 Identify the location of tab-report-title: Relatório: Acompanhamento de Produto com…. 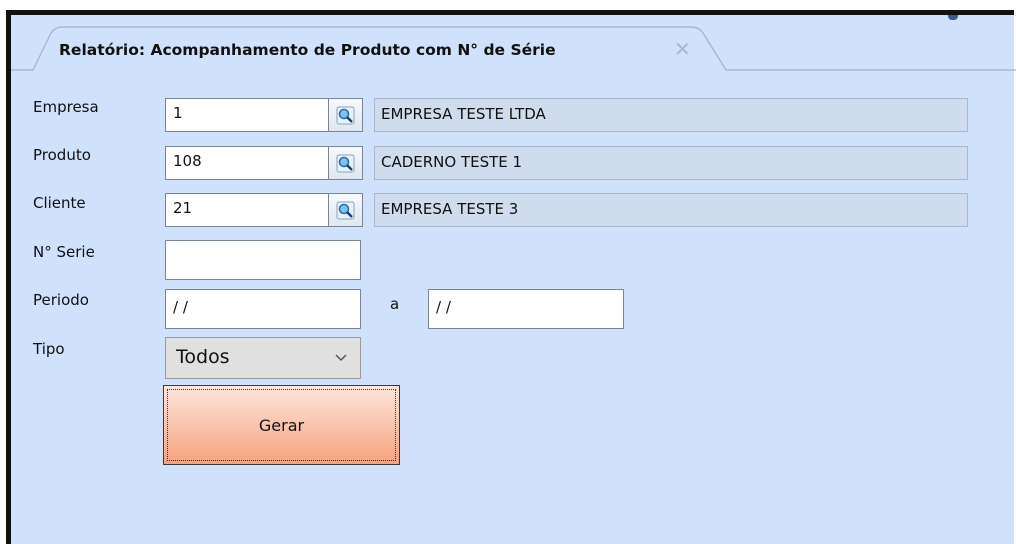
(307, 50).